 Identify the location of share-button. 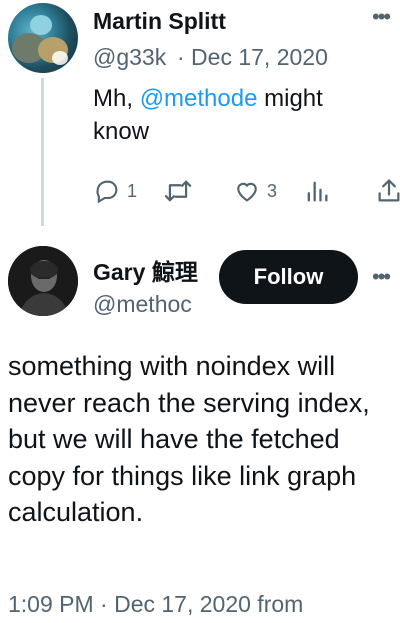
(387, 191).